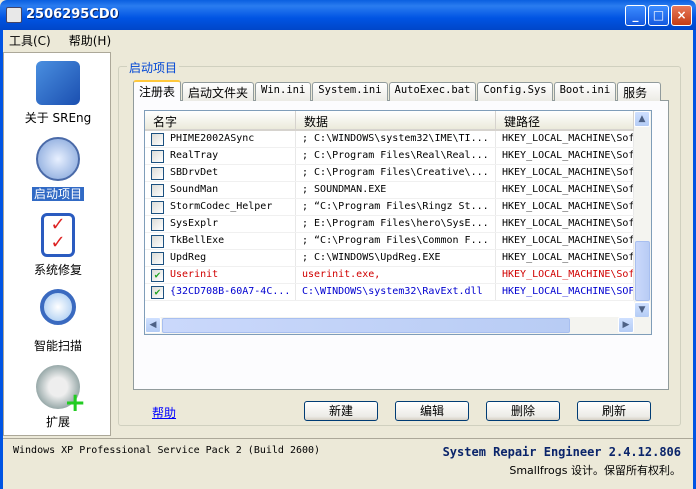 The image size is (696, 489). What do you see at coordinates (194, 189) in the screenshot?
I see `row-name: SoundMan` at bounding box center [194, 189].